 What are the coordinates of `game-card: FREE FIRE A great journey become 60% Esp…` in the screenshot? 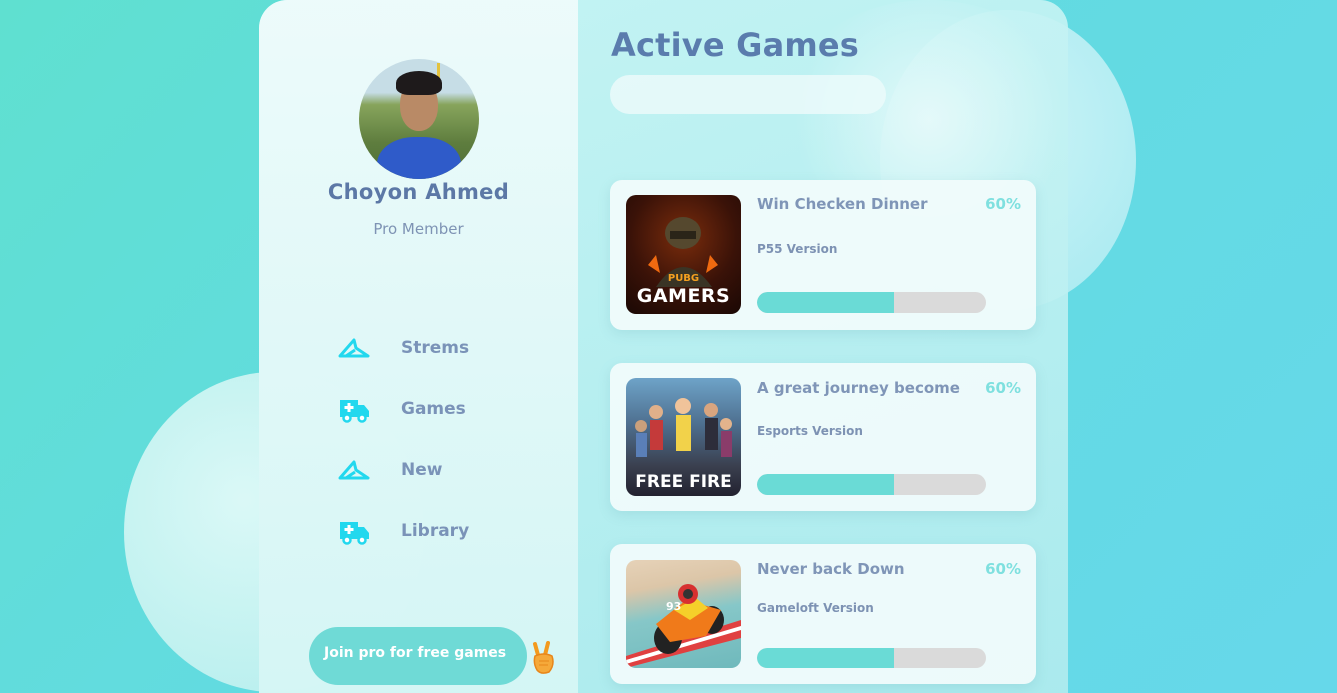 It's located at (823, 437).